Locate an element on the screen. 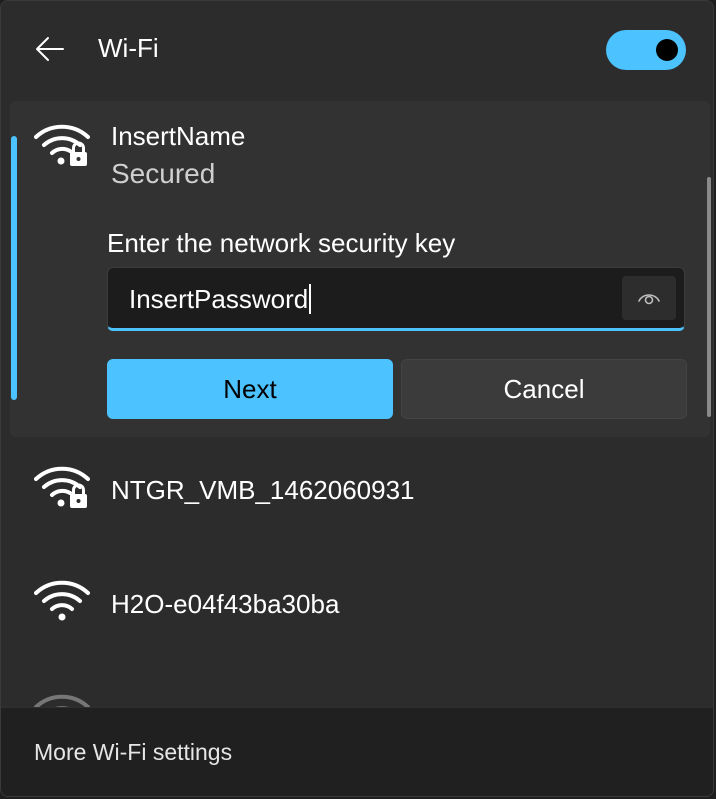  selection-indicator is located at coordinates (14, 268).